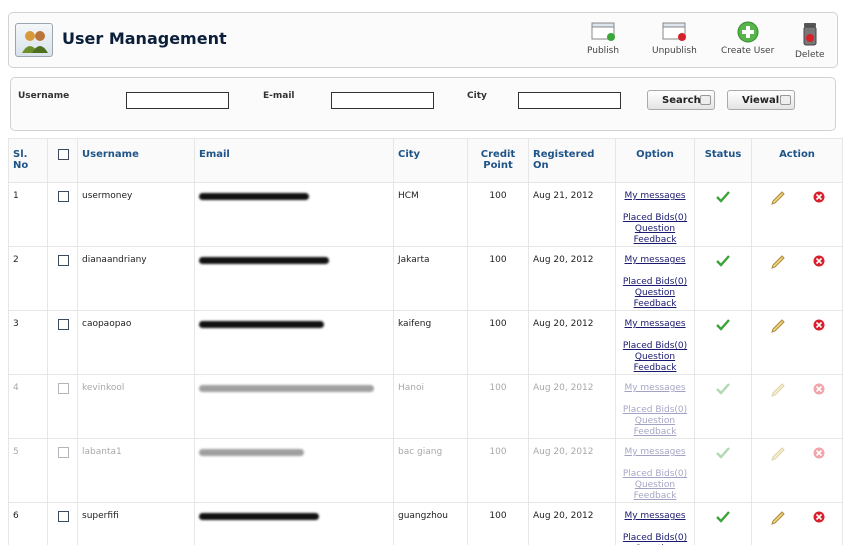  Describe the element at coordinates (705, 100) in the screenshot. I see `button-icon` at that location.